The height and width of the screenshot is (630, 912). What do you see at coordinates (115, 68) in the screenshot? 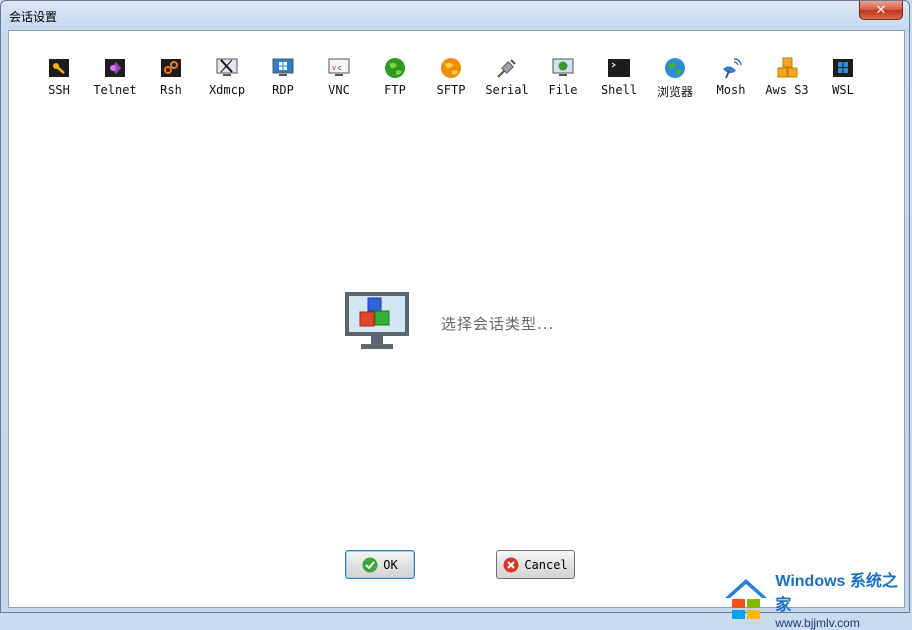
I see `telnet-icon` at bounding box center [115, 68].